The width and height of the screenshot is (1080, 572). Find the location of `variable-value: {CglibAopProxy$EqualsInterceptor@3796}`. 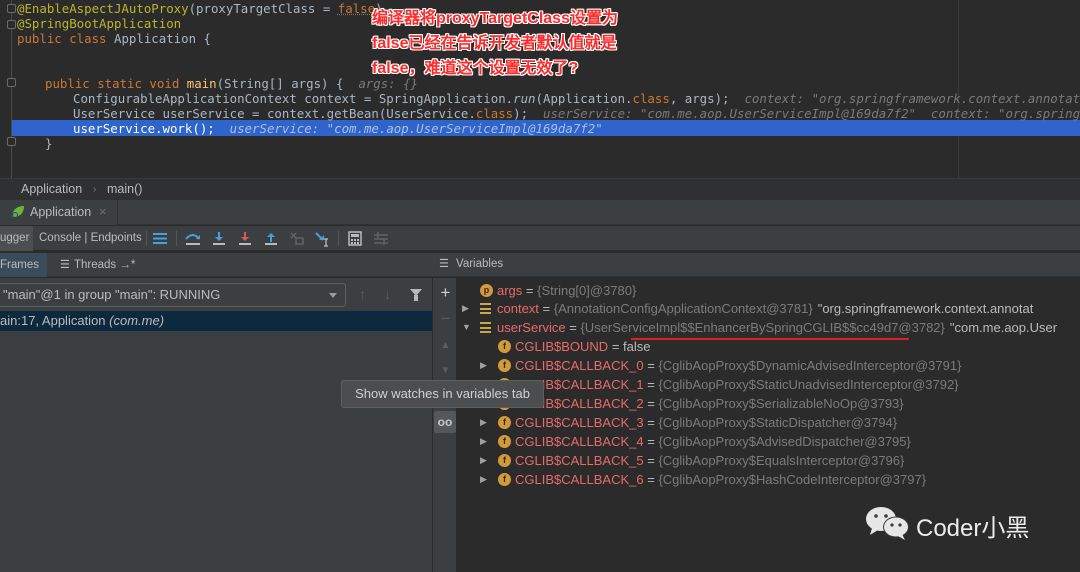

variable-value: {CglibAopProxy$EqualsInterceptor@3796} is located at coordinates (781, 460).